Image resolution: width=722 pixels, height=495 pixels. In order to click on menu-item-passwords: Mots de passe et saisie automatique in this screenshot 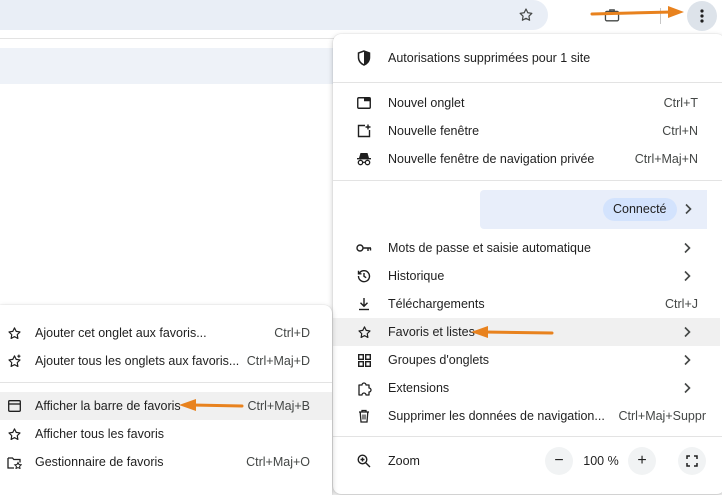, I will do `click(526, 248)`.